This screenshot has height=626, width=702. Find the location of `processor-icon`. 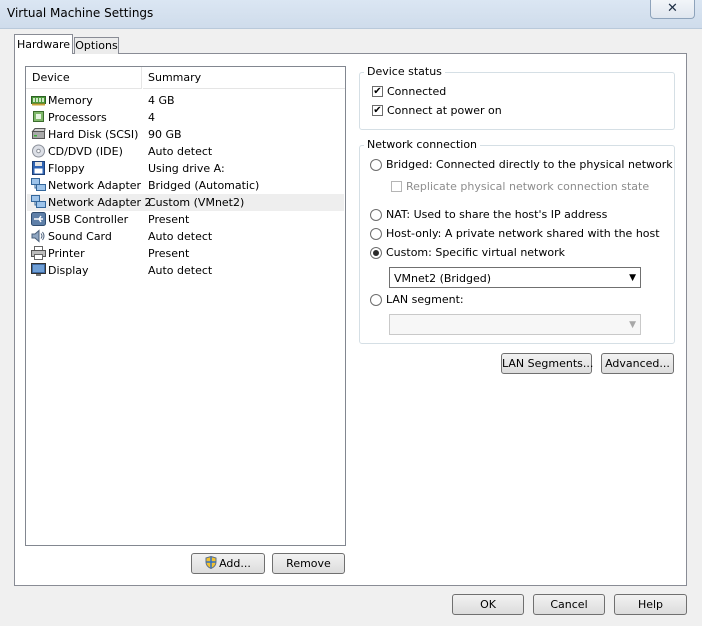

processor-icon is located at coordinates (38, 117).